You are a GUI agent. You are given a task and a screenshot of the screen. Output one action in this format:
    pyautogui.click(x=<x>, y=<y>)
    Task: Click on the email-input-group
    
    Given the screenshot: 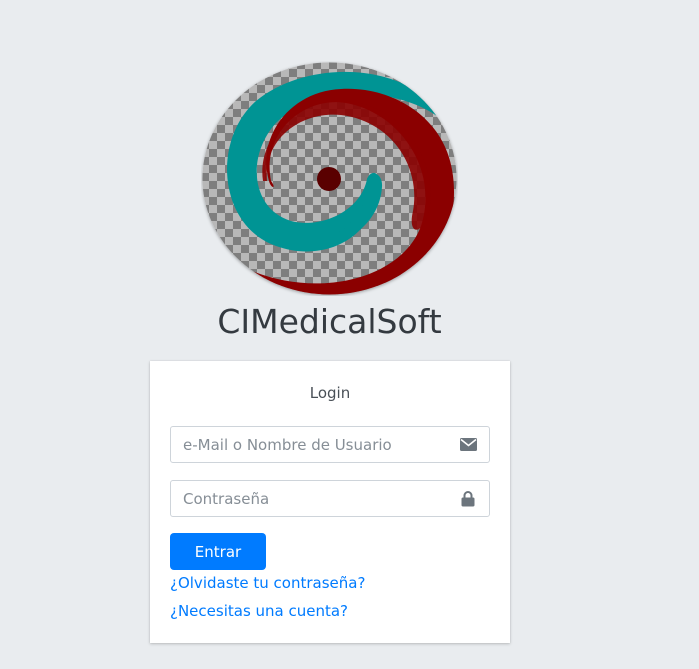 What is the action you would take?
    pyautogui.click(x=330, y=444)
    